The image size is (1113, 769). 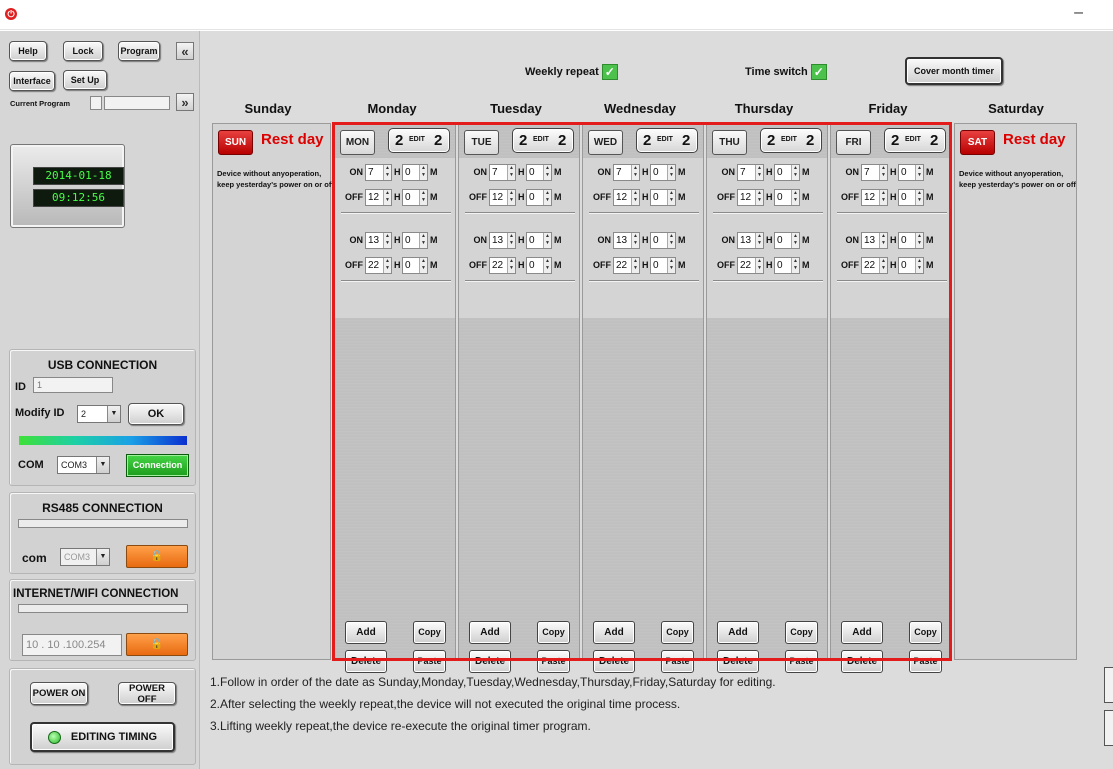 I want to click on saturday-tag: SAT, so click(x=977, y=142).